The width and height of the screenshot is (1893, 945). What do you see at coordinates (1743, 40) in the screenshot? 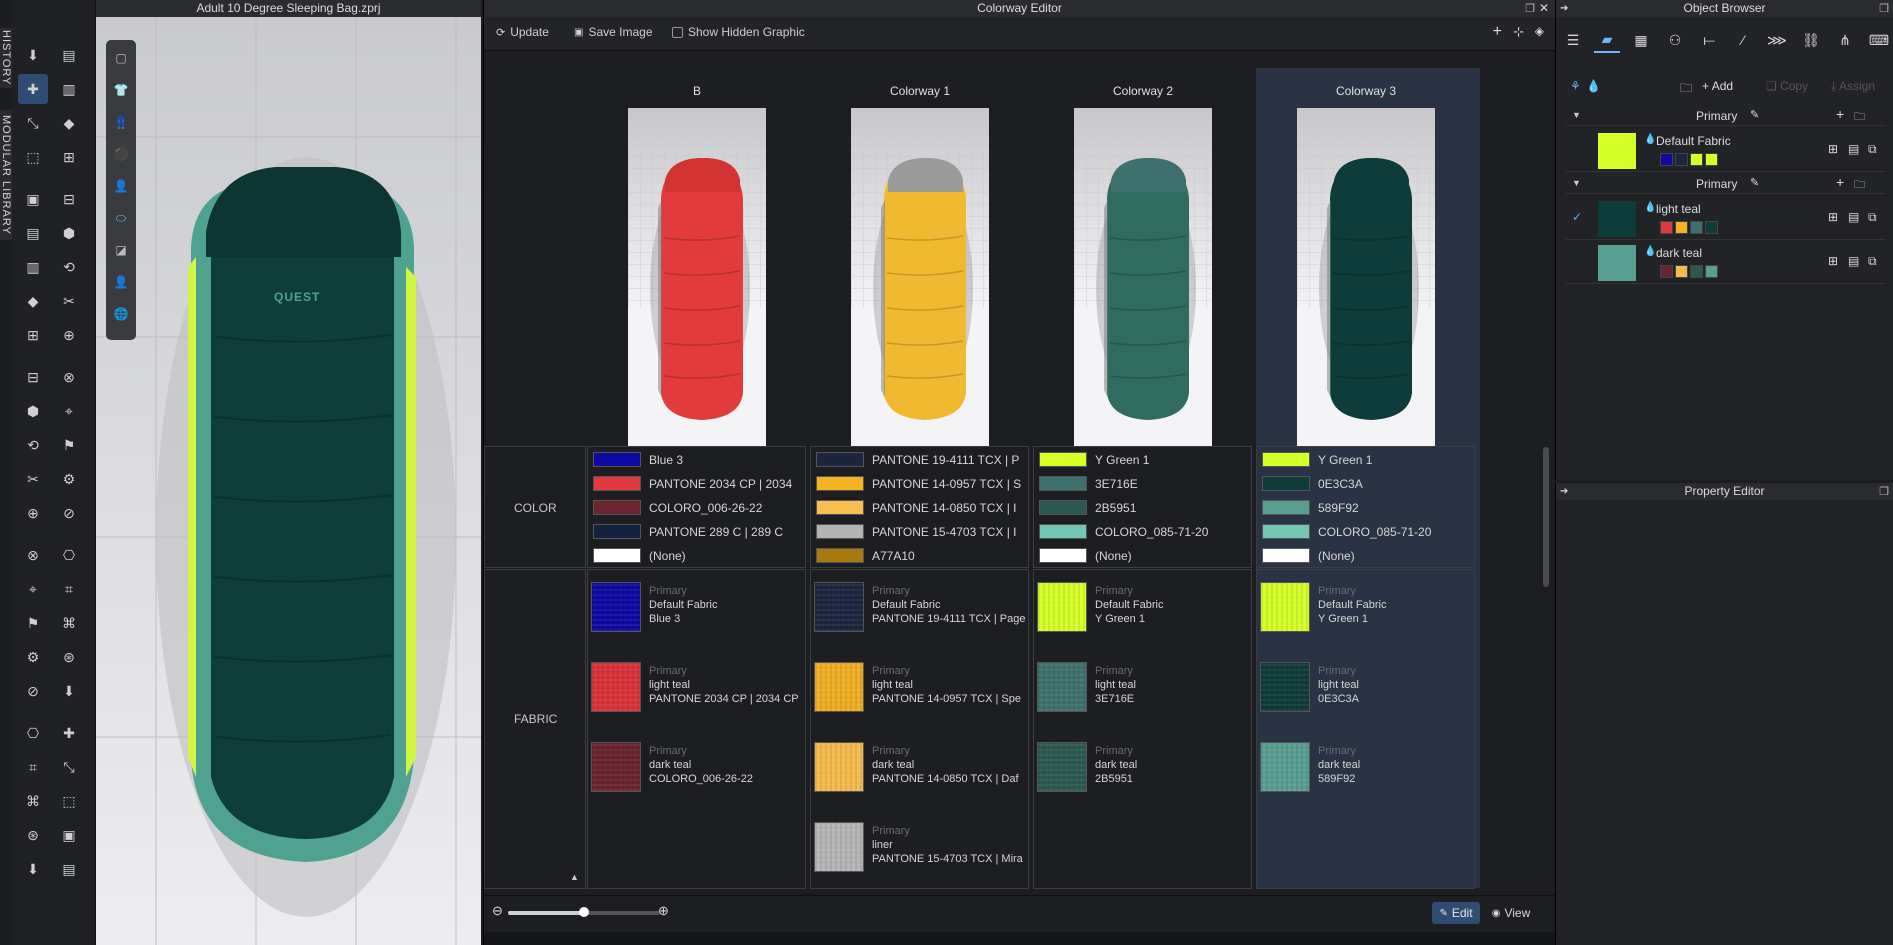
I see `object-browser-tab-icon: ⁄` at bounding box center [1743, 40].